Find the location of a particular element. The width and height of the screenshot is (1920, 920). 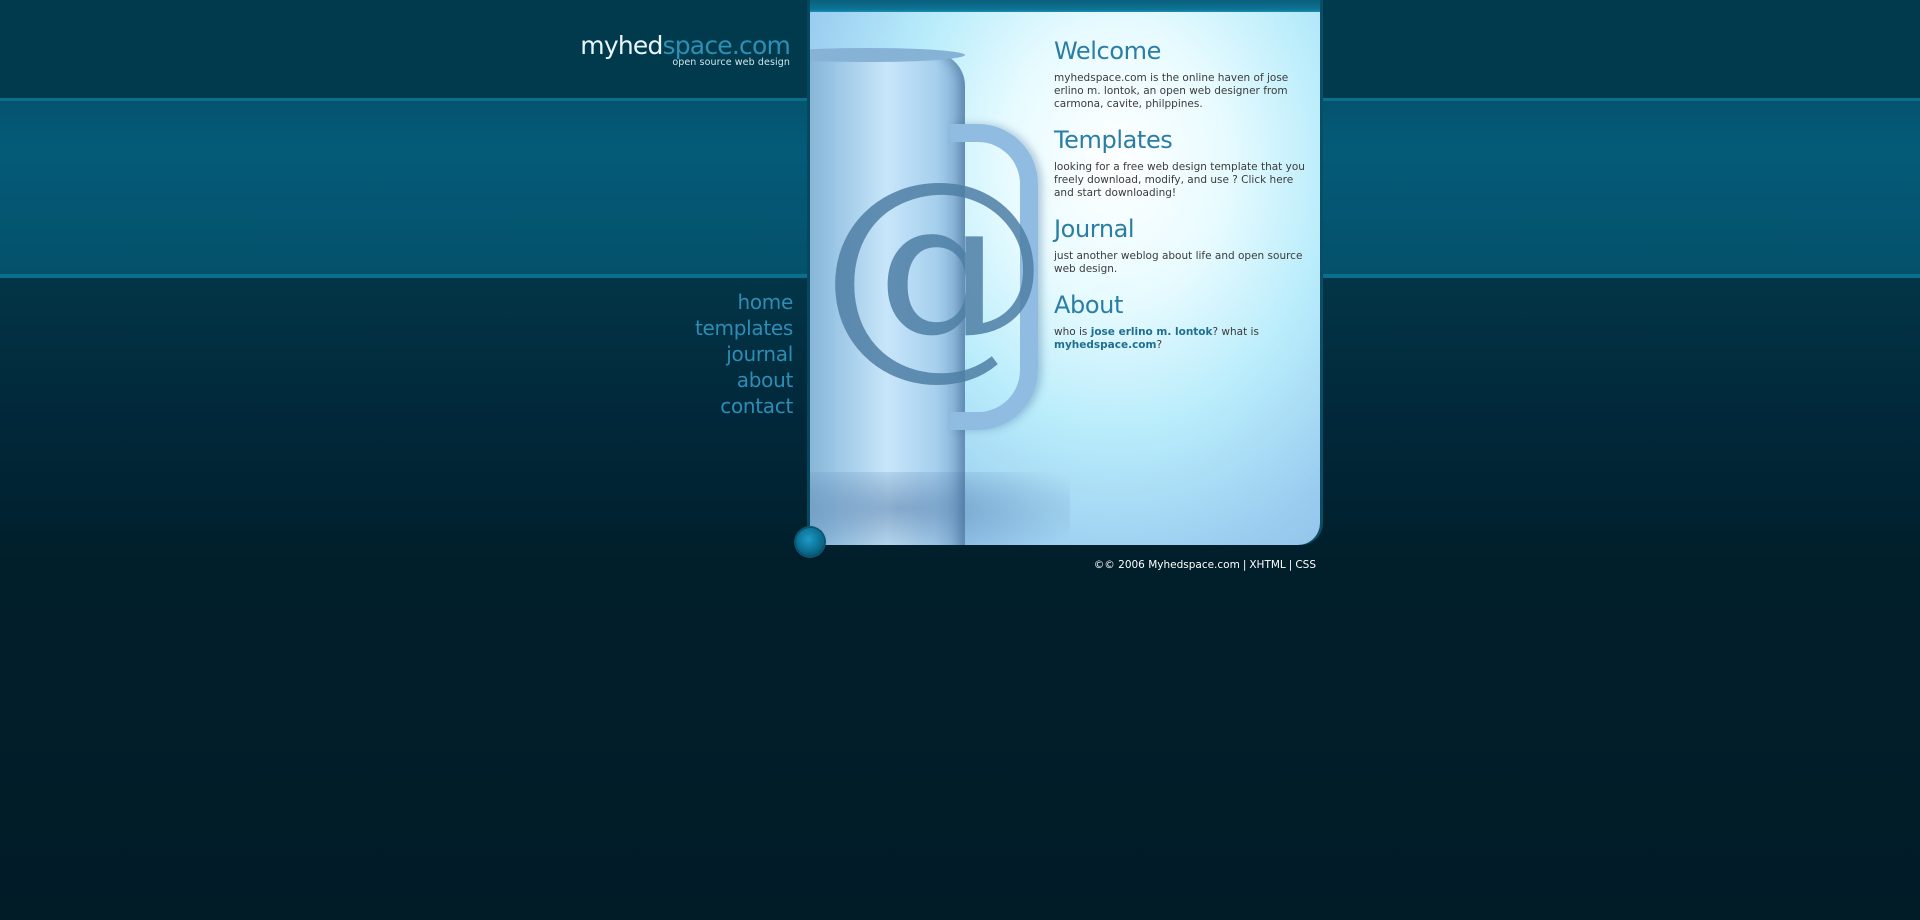

logo-part-myhed: myhed is located at coordinates (621, 45).